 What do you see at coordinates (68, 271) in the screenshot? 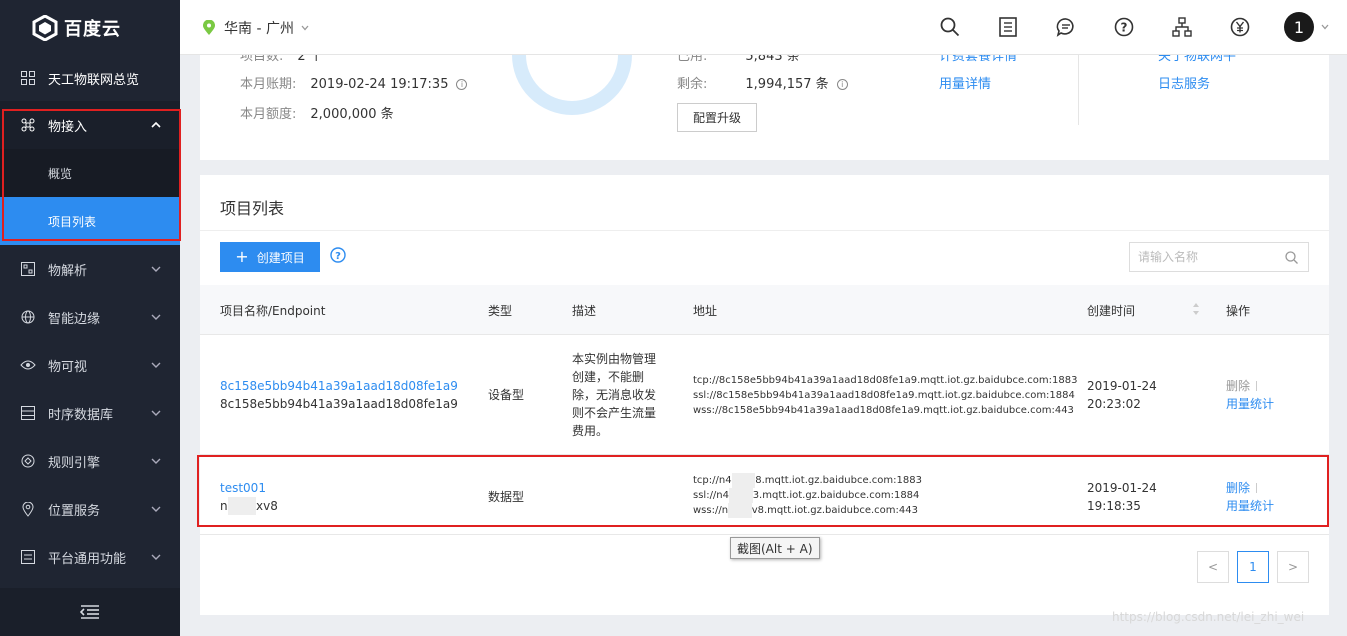
I see `sidebar-item-label: 物解析` at bounding box center [68, 271].